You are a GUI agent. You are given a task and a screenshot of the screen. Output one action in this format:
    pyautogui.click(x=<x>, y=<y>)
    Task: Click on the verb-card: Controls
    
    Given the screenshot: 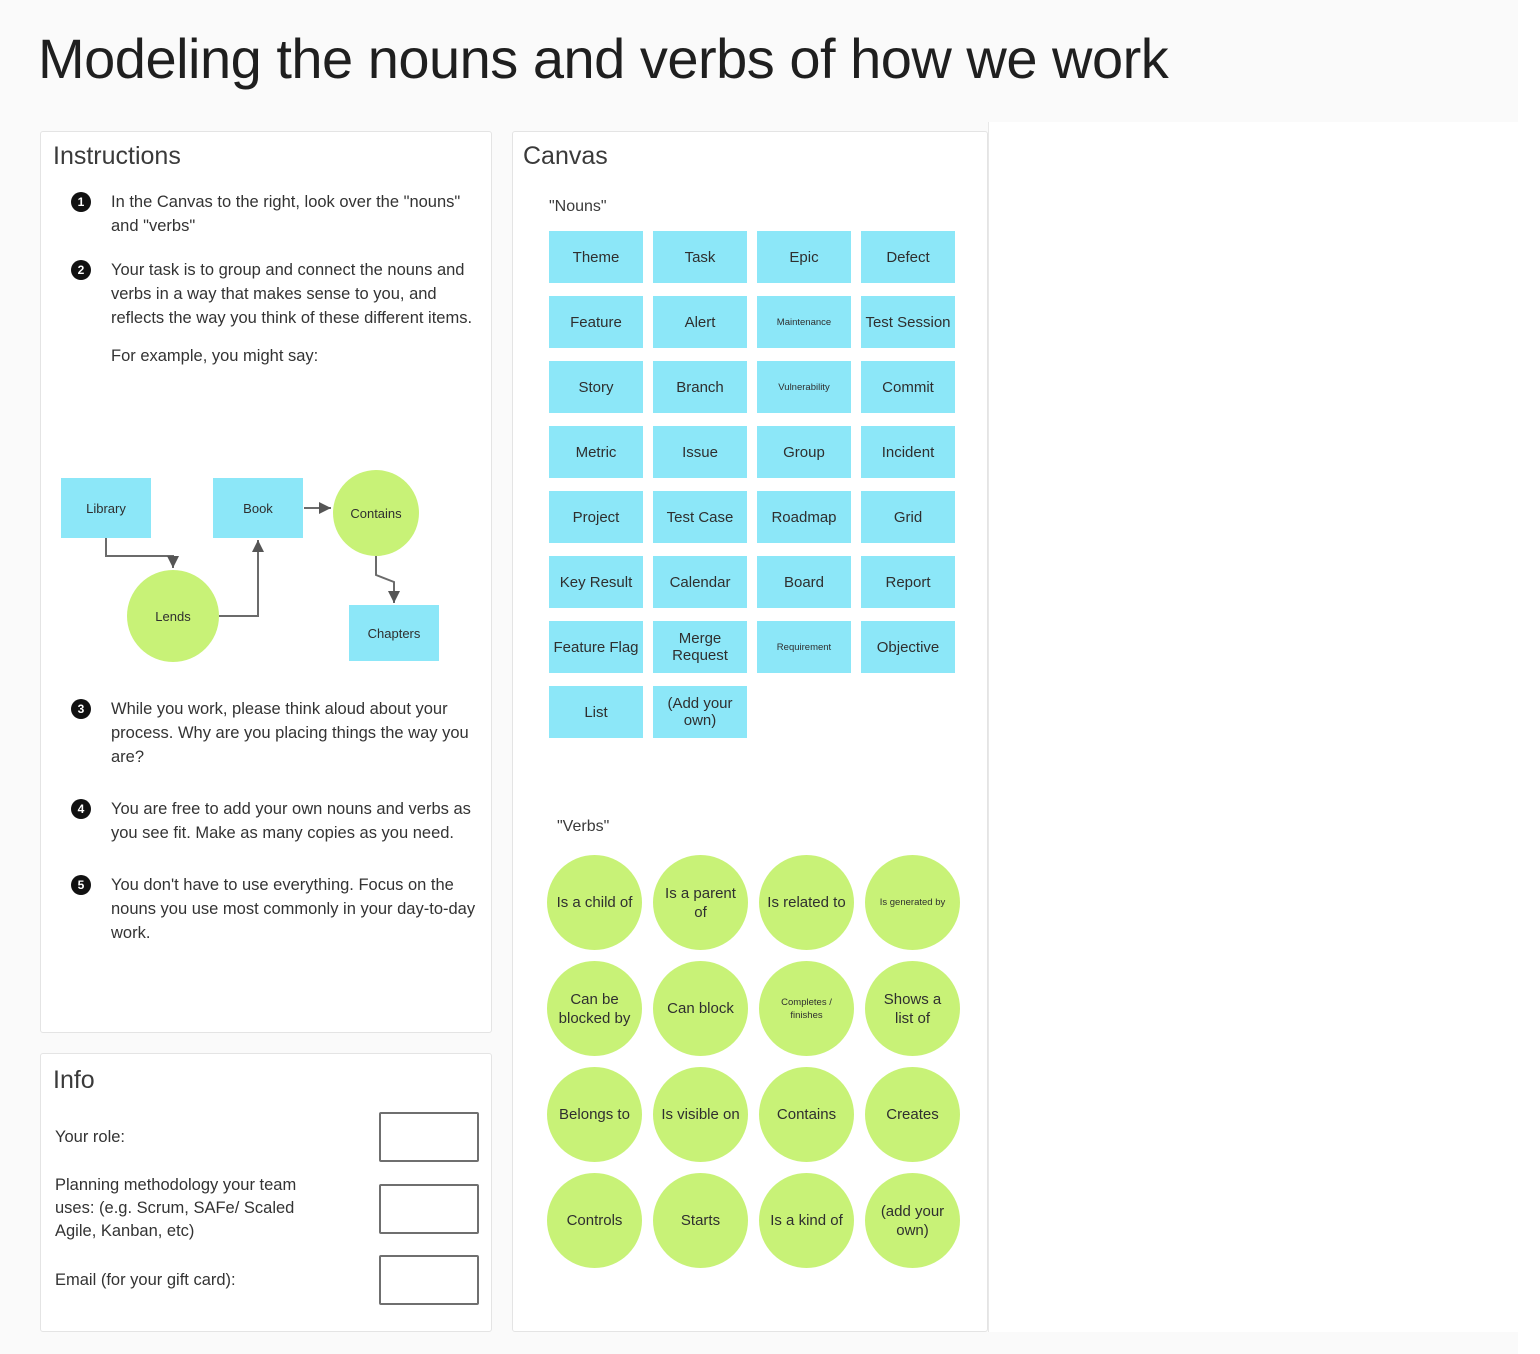 What is the action you would take?
    pyautogui.click(x=594, y=1220)
    